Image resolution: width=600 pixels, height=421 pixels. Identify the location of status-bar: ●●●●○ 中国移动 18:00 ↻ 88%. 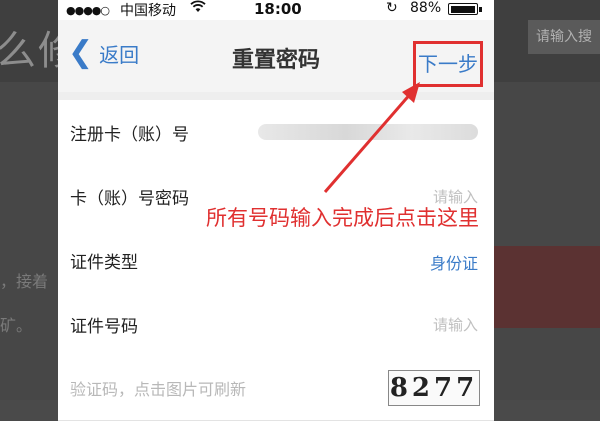
(276, 10).